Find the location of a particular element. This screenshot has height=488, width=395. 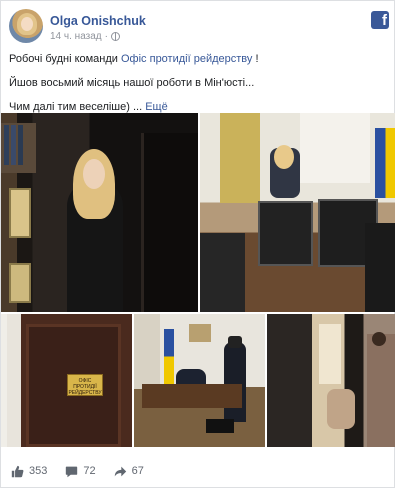

photo-doorway is located at coordinates (331, 380).